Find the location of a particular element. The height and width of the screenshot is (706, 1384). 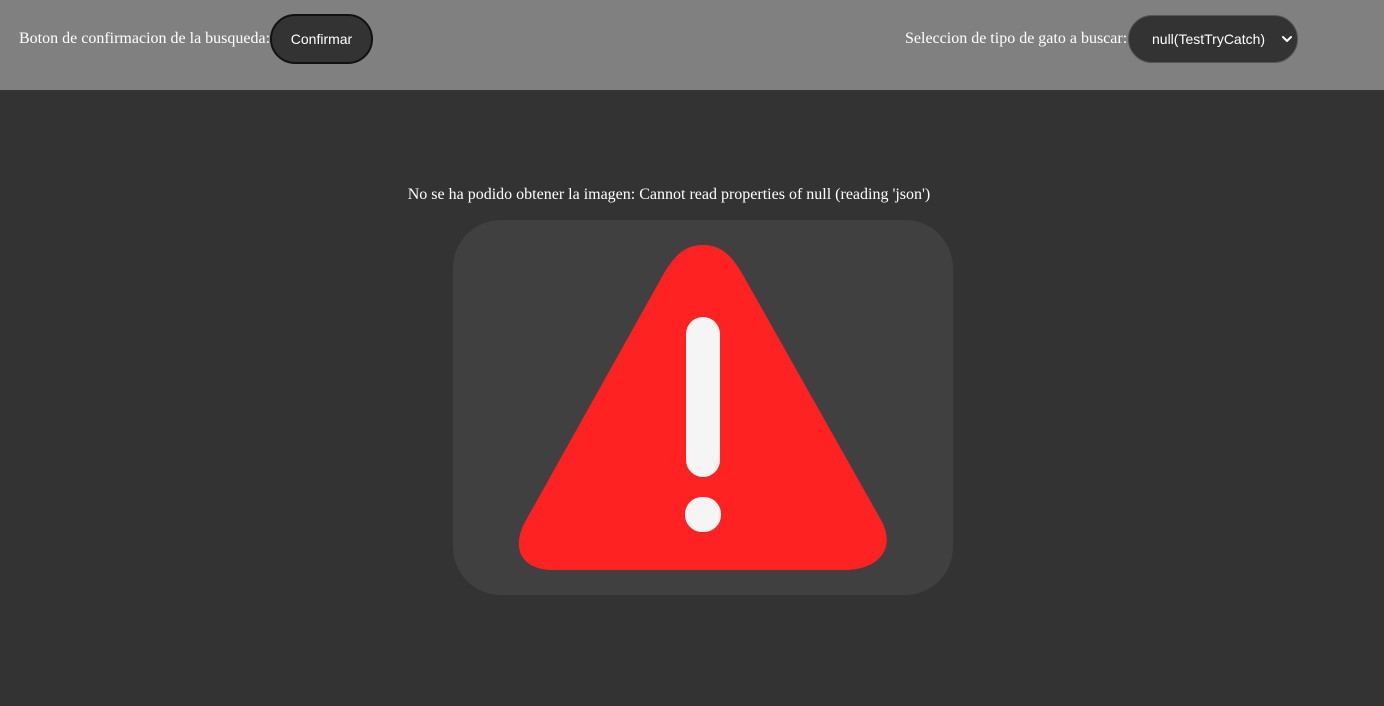

exclamation-bar is located at coordinates (703, 397).